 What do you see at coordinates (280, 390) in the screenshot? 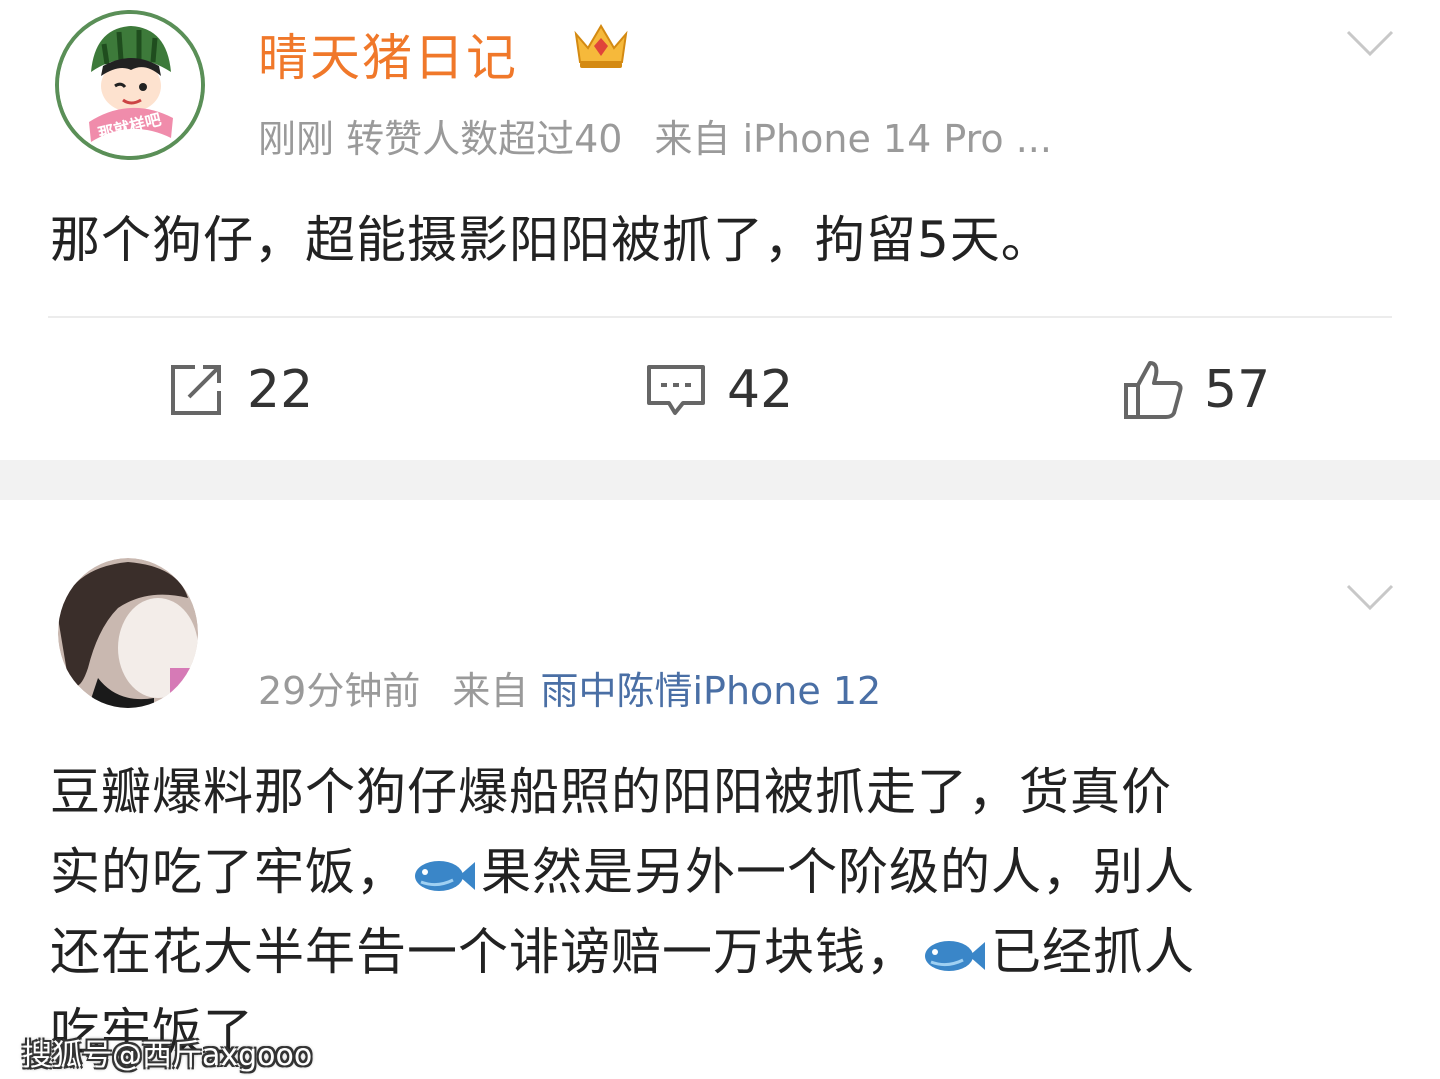
I see `repost-count: 22` at bounding box center [280, 390].